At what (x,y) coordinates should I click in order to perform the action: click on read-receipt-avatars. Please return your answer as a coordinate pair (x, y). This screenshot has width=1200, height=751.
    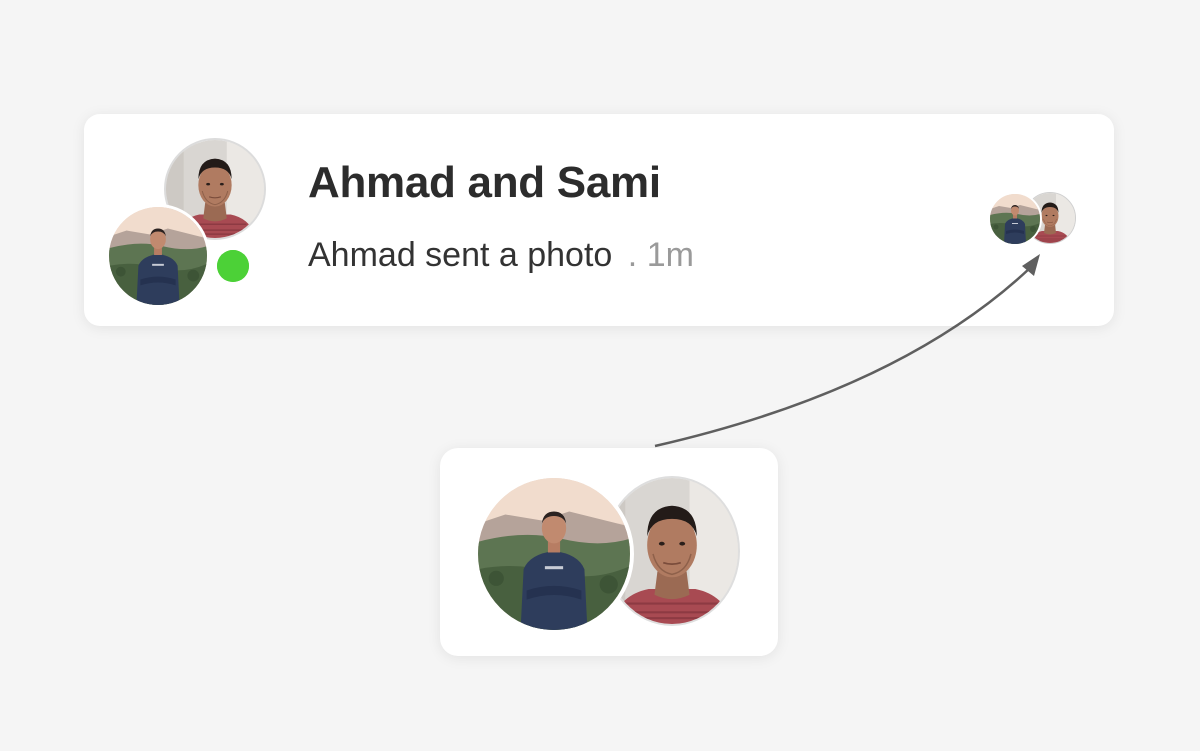
    Looking at the image, I should click on (1034, 218).